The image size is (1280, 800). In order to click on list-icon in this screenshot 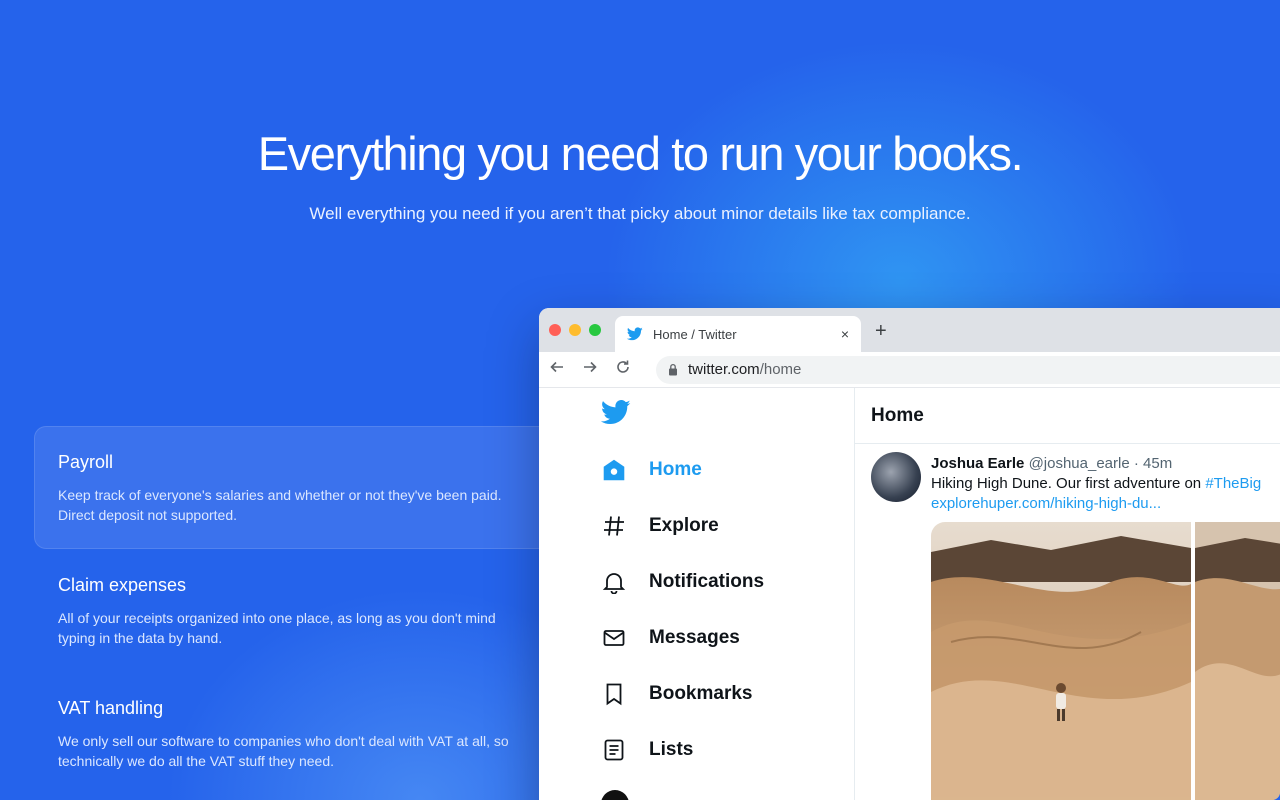, I will do `click(614, 750)`.